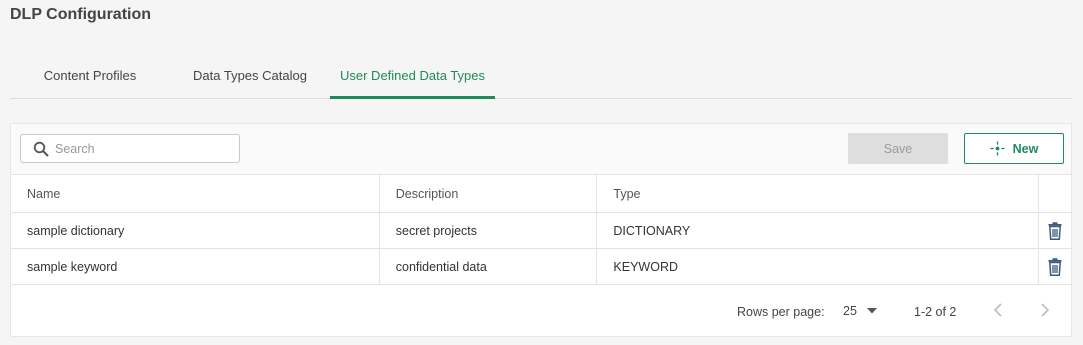 This screenshot has height=345, width=1083. Describe the element at coordinates (998, 311) in the screenshot. I see `chevron-left-icon` at that location.